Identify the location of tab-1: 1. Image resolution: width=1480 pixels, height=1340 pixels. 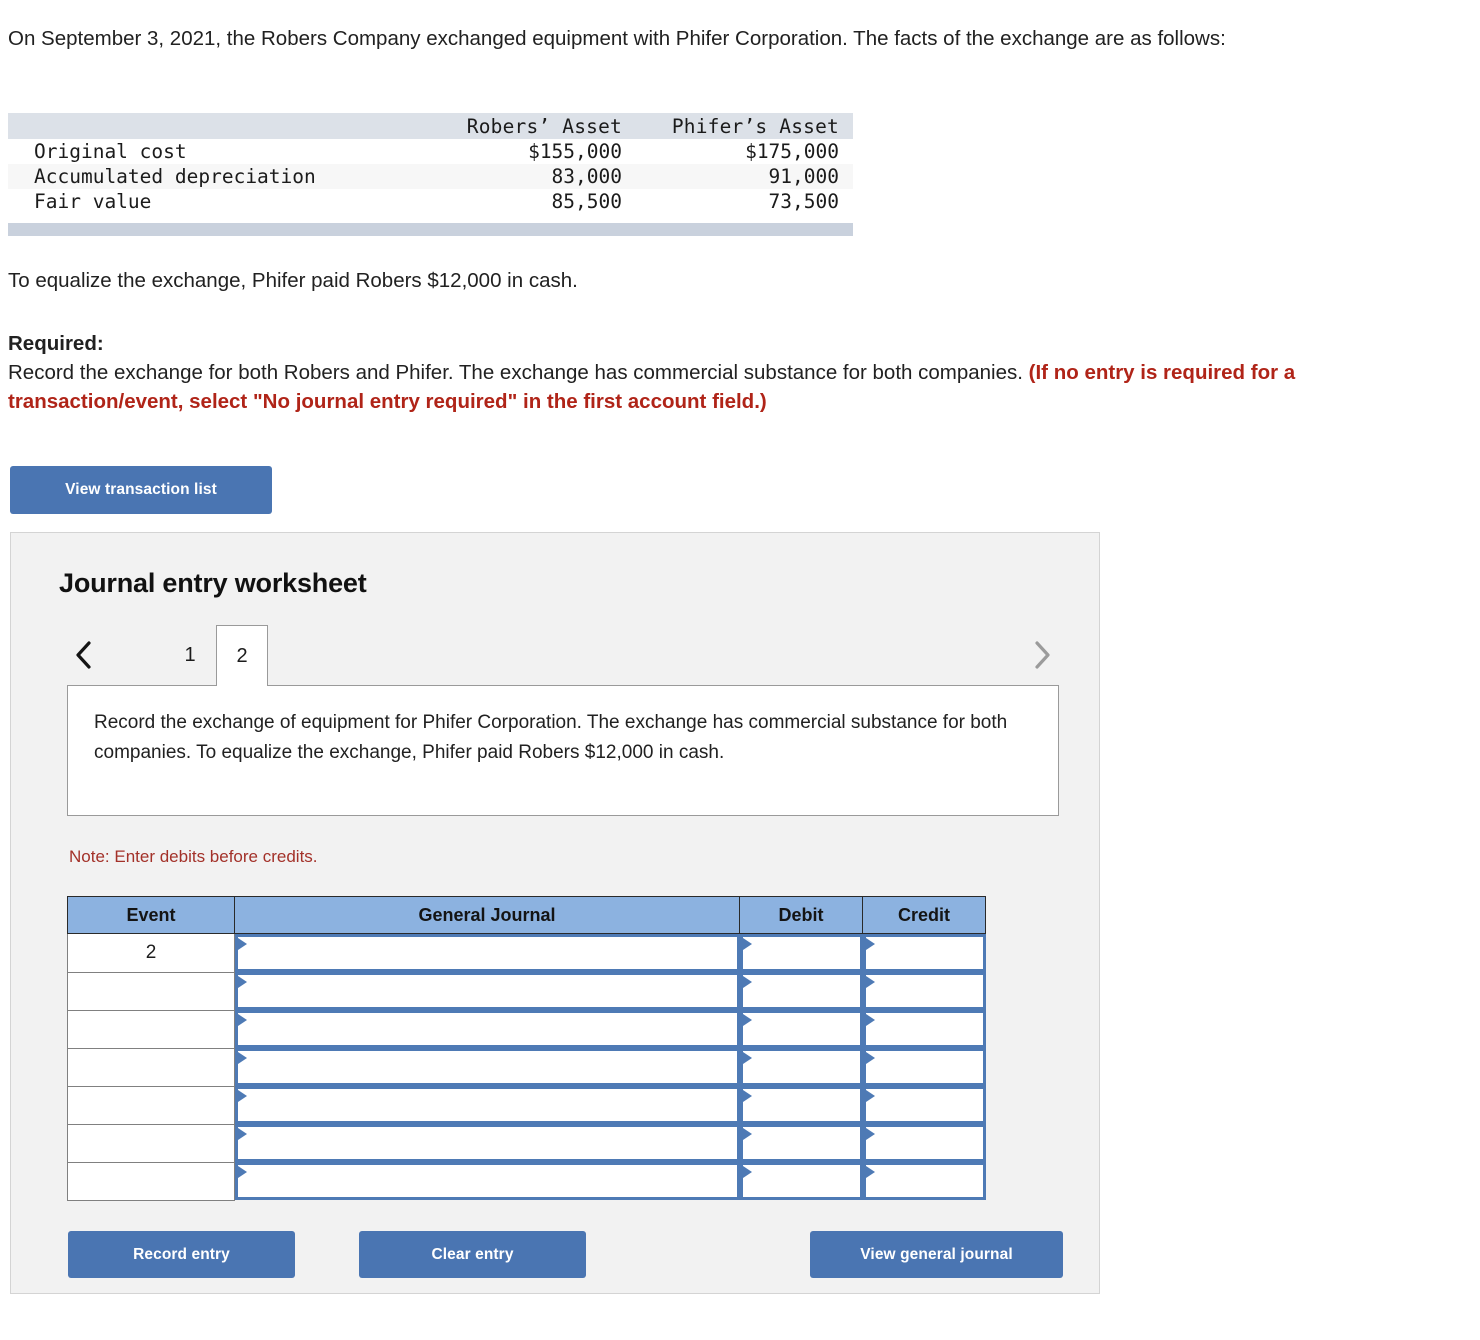
(190, 655).